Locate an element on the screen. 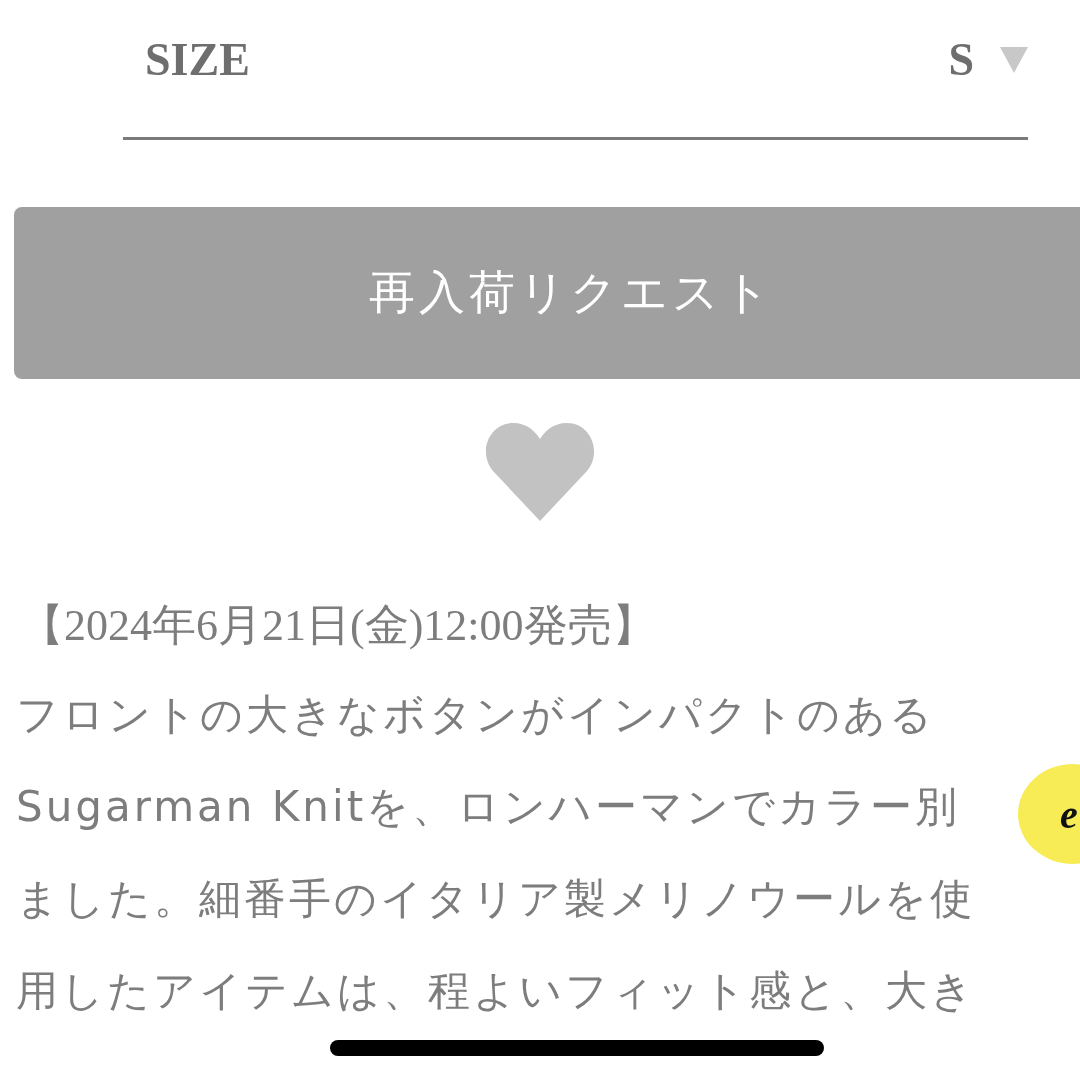 The width and height of the screenshot is (1080, 1080). size-value: S is located at coordinates (961, 59).